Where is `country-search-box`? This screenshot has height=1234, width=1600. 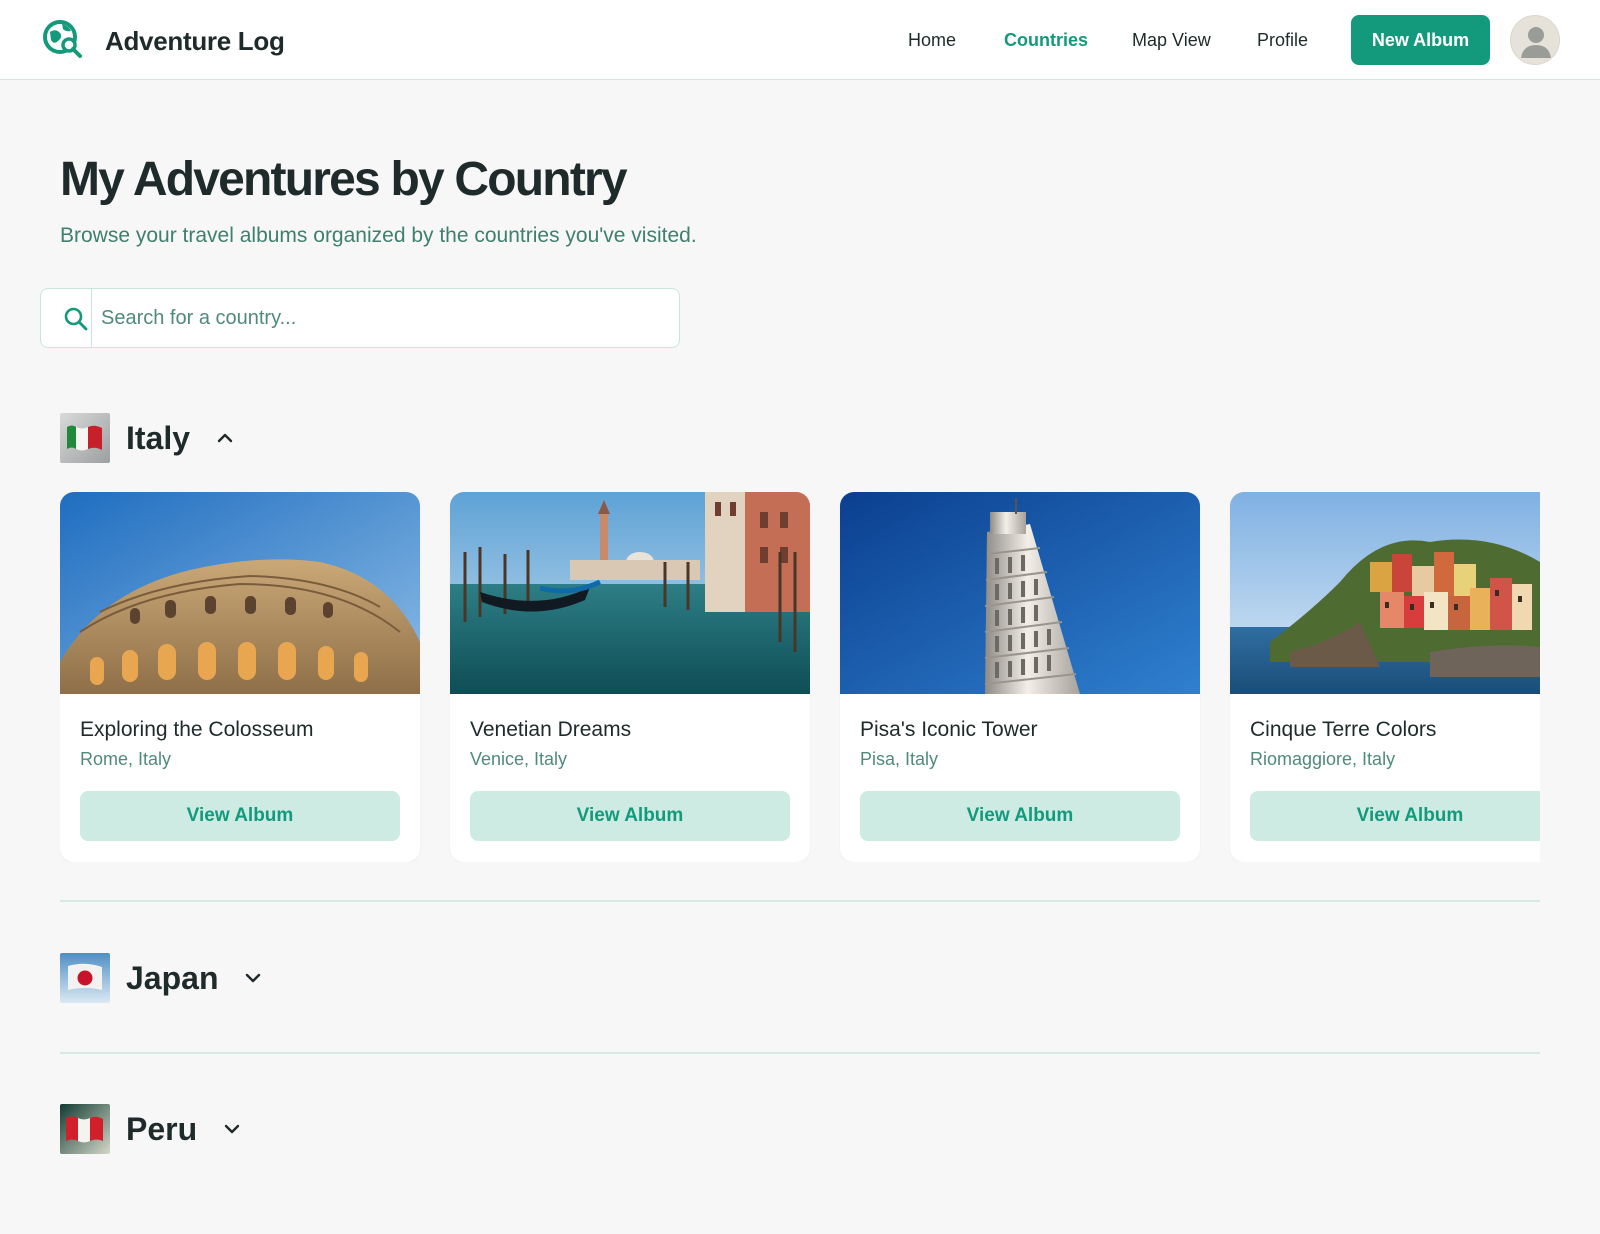
country-search-box is located at coordinates (360, 318).